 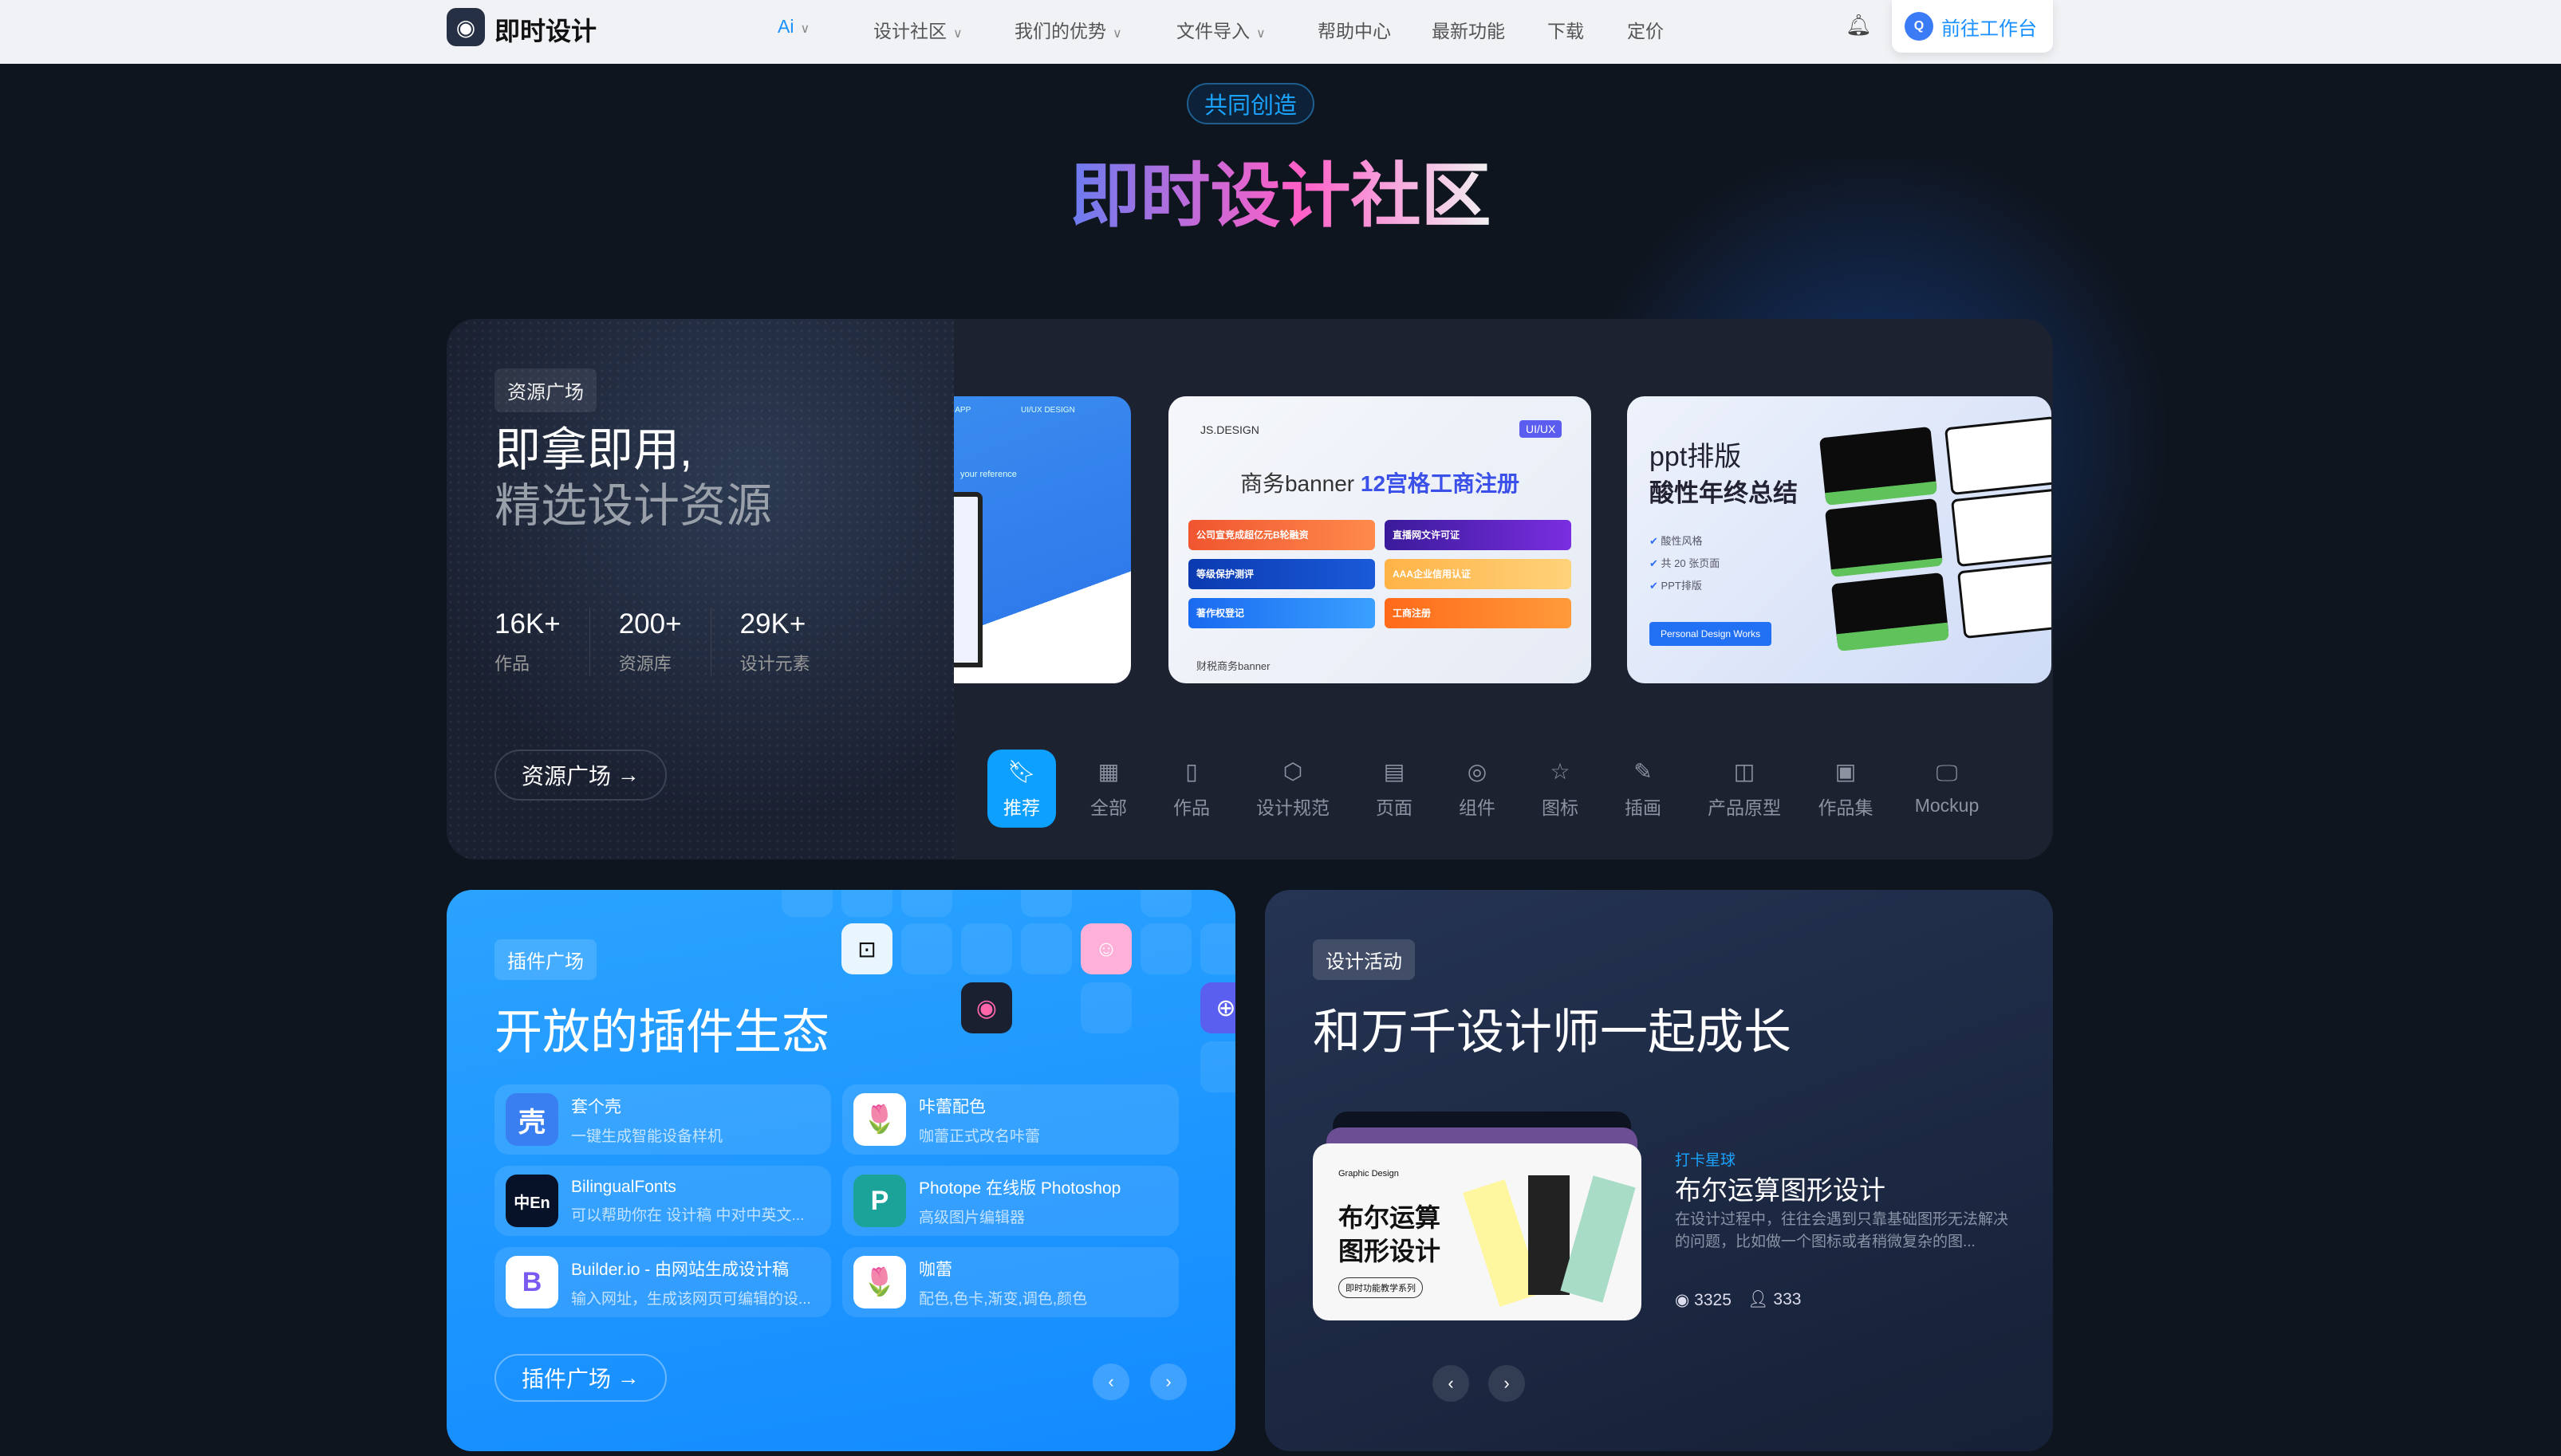 I want to click on workspace-button: Q 前往工作台, so click(x=1972, y=26).